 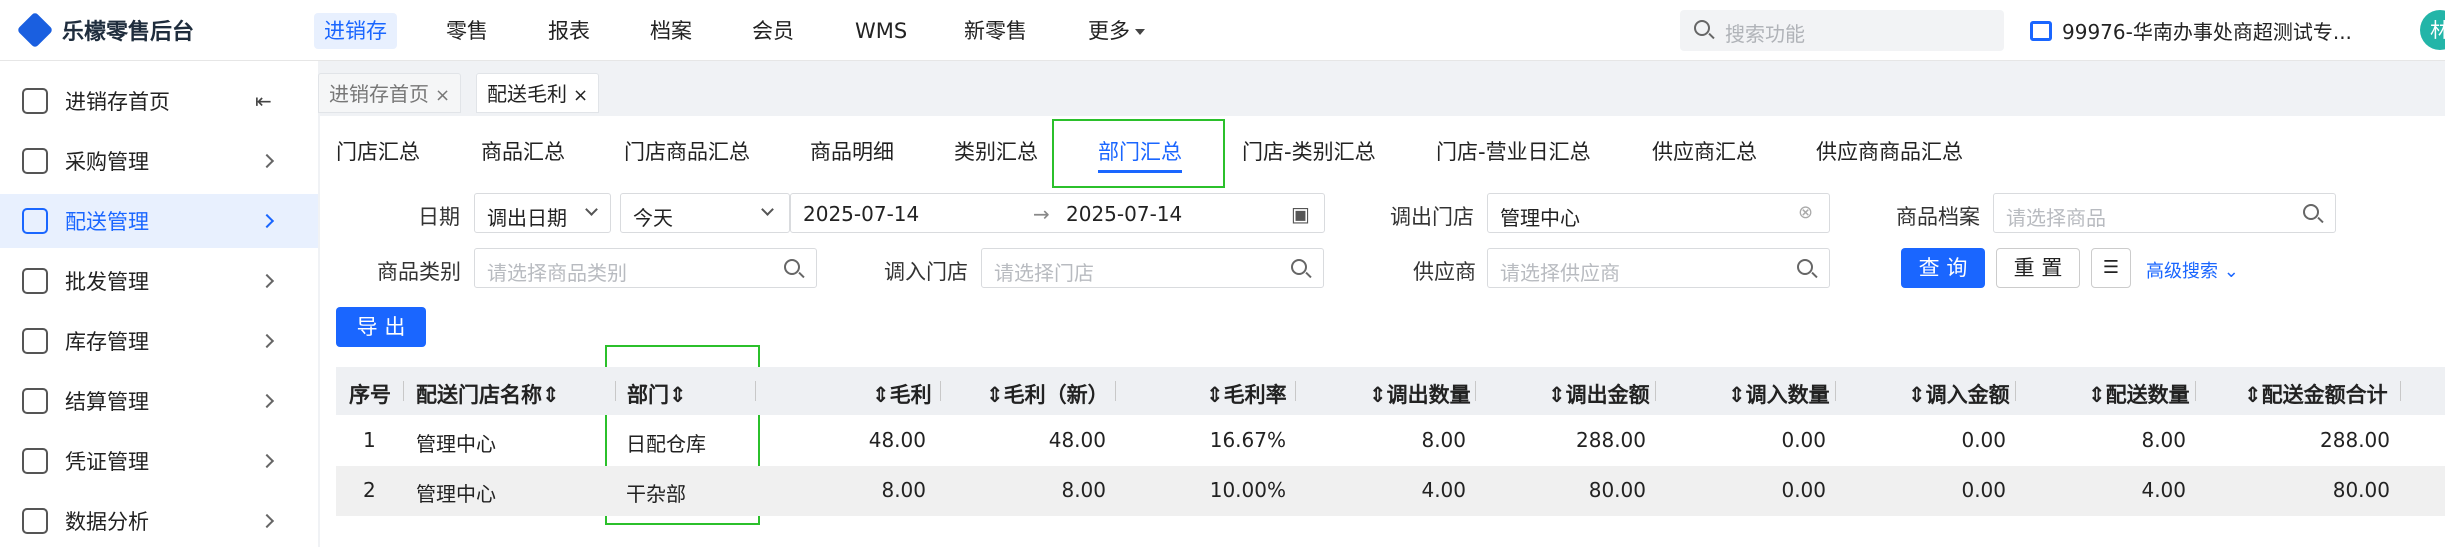 What do you see at coordinates (1152, 268) in the screenshot?
I see `in-store-input: 请选择门店` at bounding box center [1152, 268].